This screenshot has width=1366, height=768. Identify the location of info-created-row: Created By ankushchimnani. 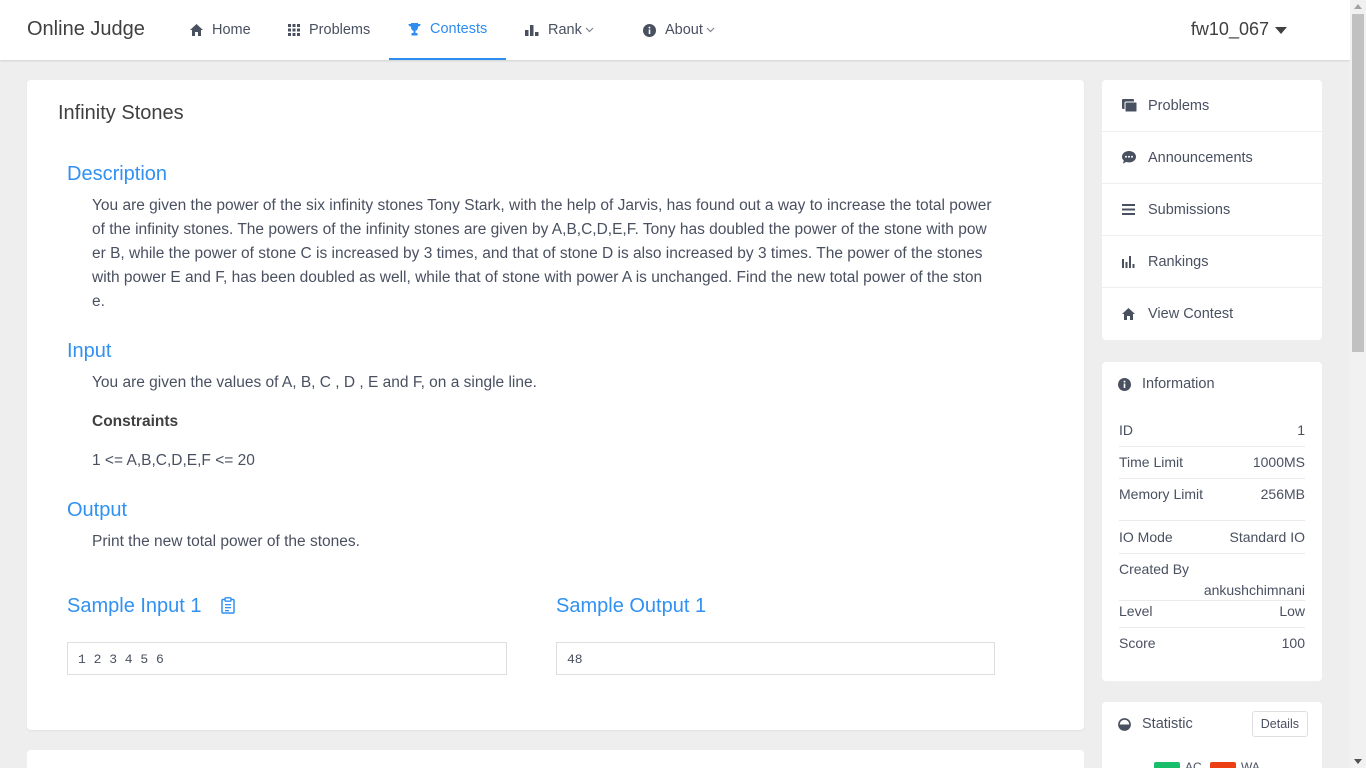
(1212, 581).